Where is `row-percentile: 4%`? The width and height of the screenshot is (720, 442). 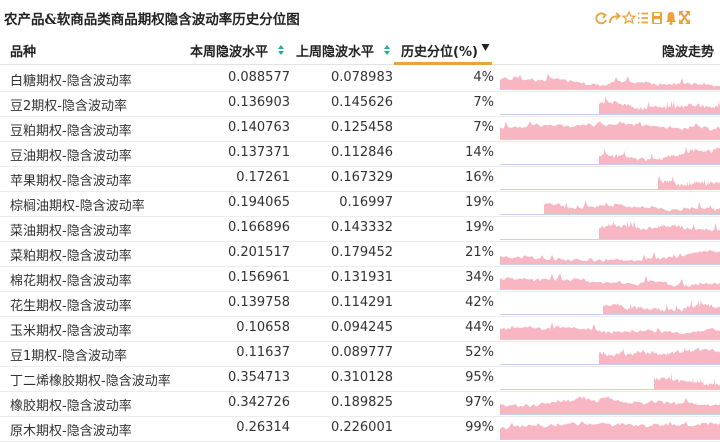 row-percentile: 4% is located at coordinates (483, 77).